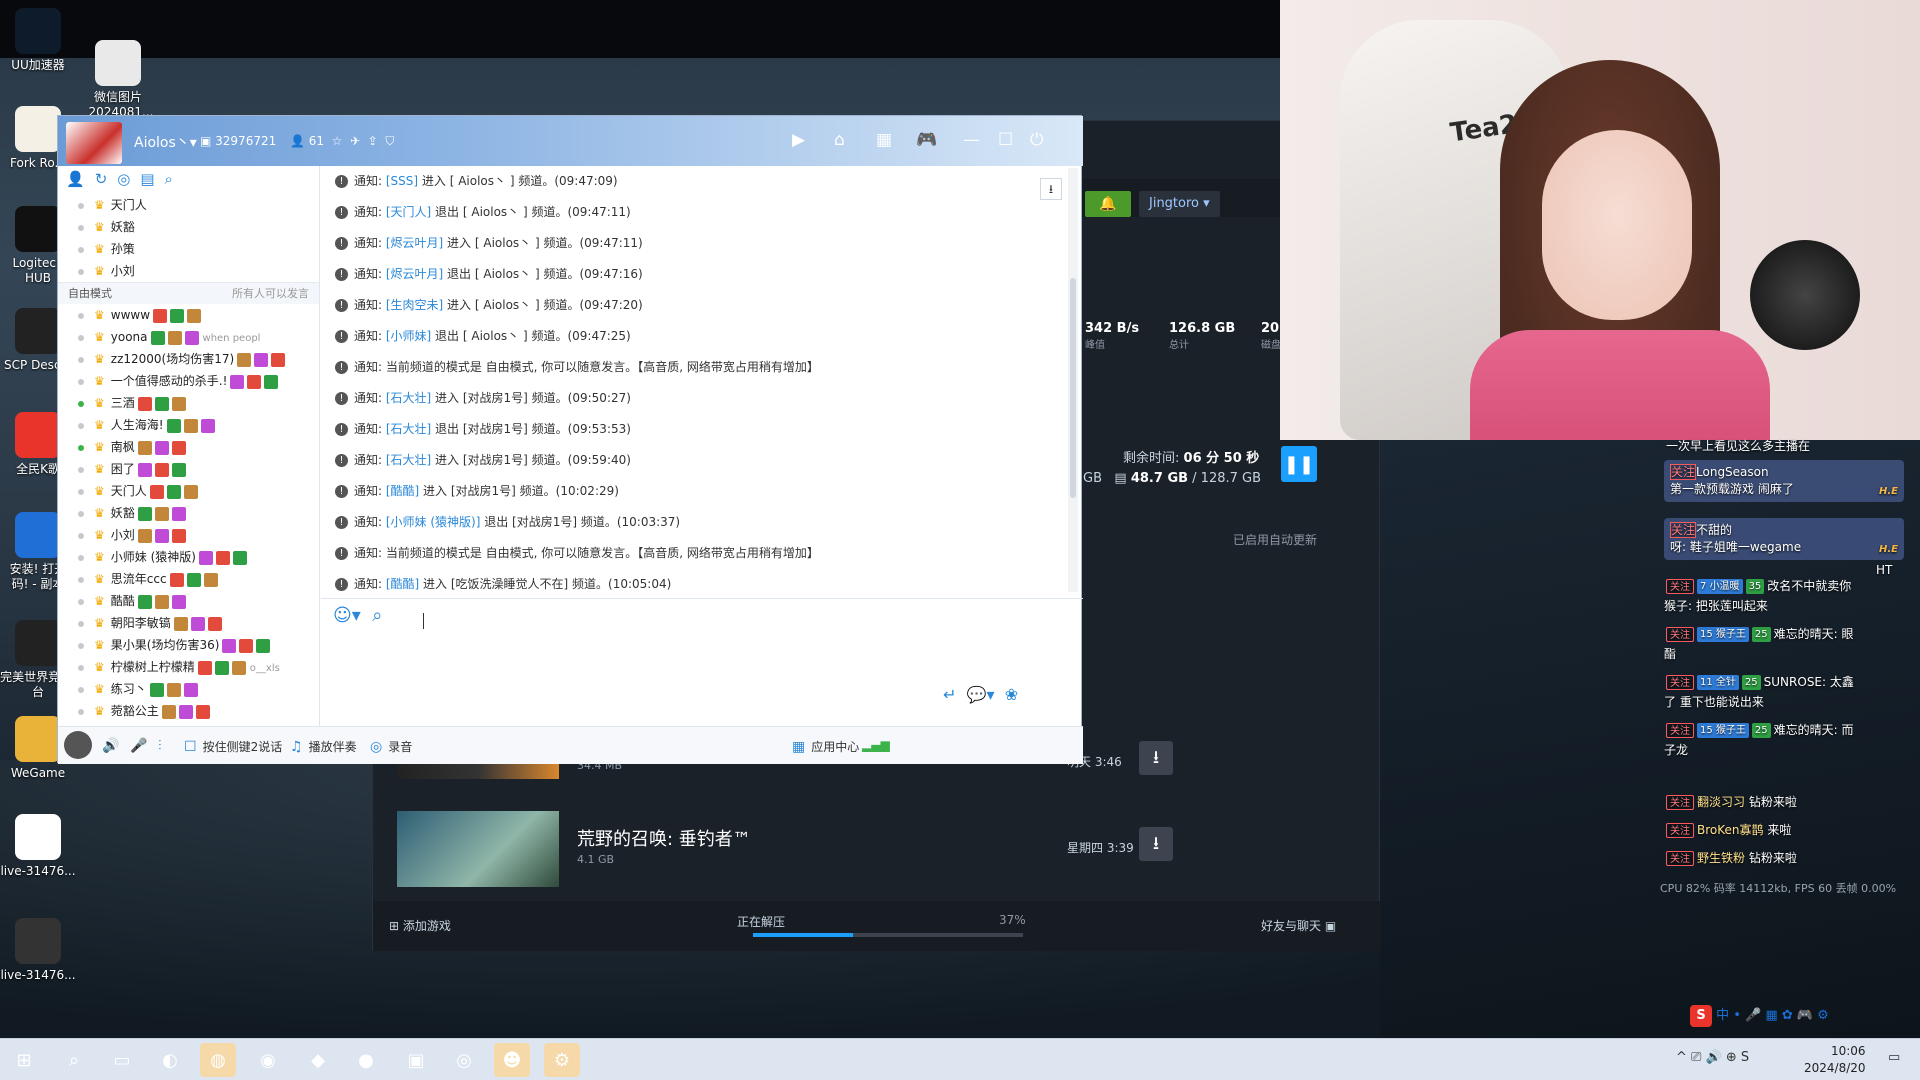  I want to click on yy-icon: ☻, so click(512, 1060).